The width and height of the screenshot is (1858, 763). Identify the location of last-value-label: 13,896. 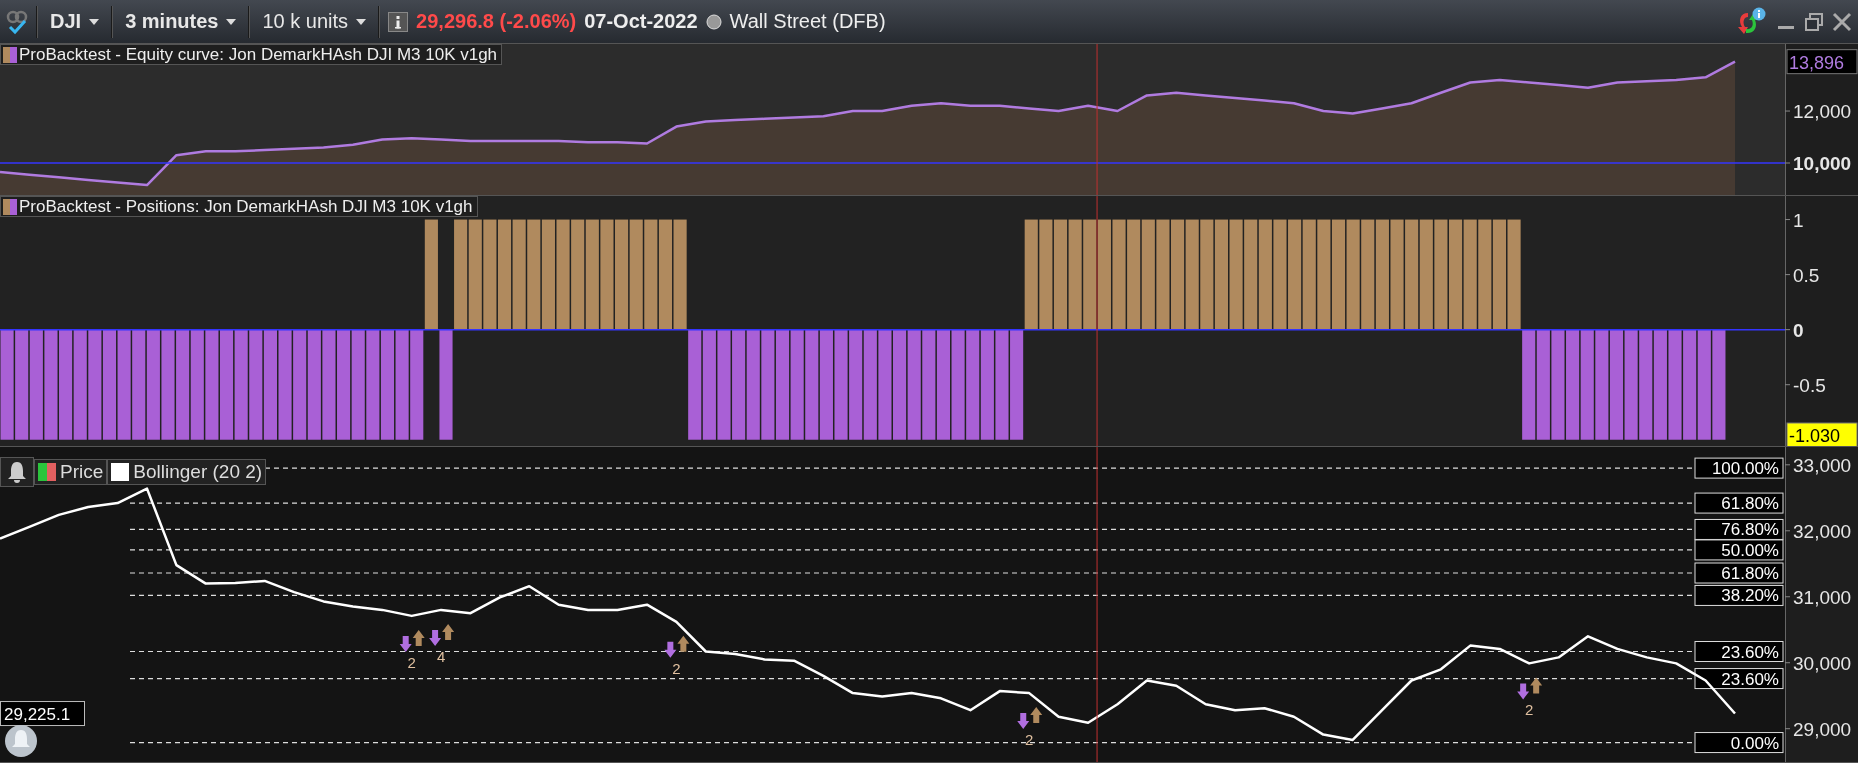
(1822, 62).